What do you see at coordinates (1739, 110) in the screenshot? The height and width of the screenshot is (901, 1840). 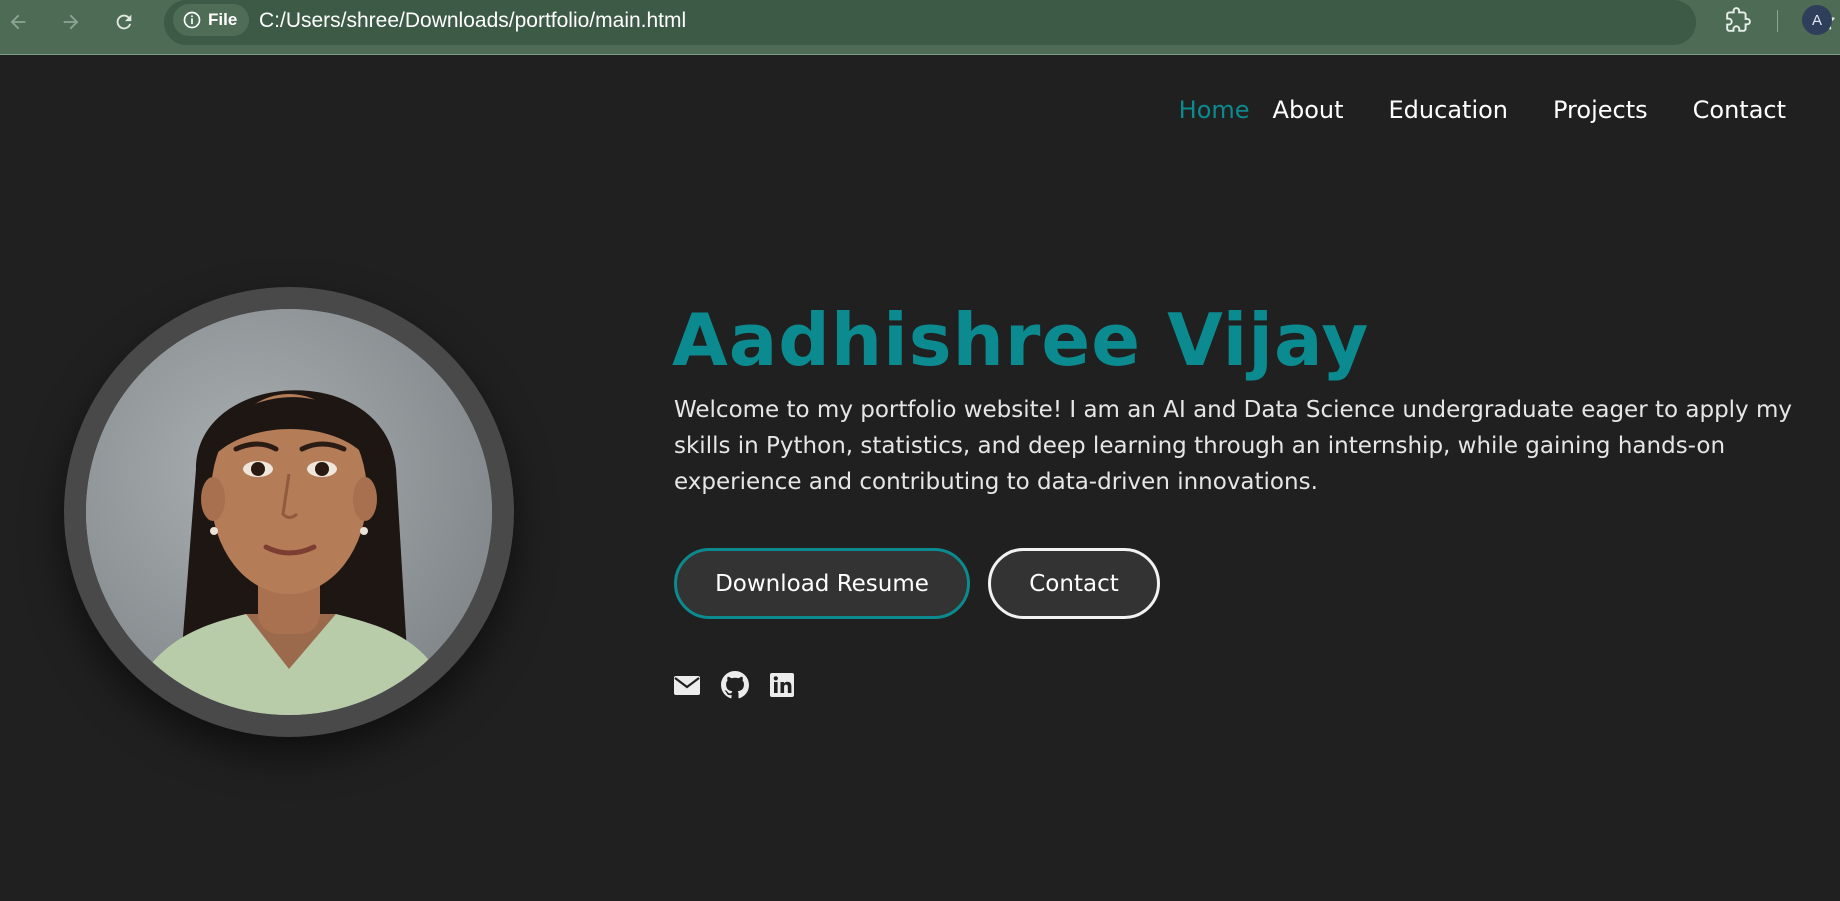 I see `nav-link-contact: Contact` at bounding box center [1739, 110].